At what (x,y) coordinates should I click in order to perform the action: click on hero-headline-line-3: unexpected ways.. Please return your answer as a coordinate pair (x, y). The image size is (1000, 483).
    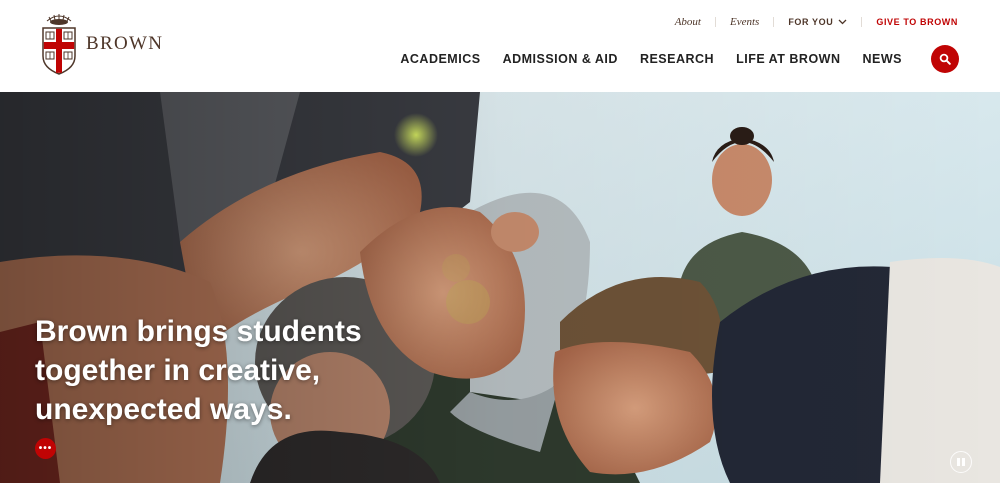
    Looking at the image, I should click on (163, 409).